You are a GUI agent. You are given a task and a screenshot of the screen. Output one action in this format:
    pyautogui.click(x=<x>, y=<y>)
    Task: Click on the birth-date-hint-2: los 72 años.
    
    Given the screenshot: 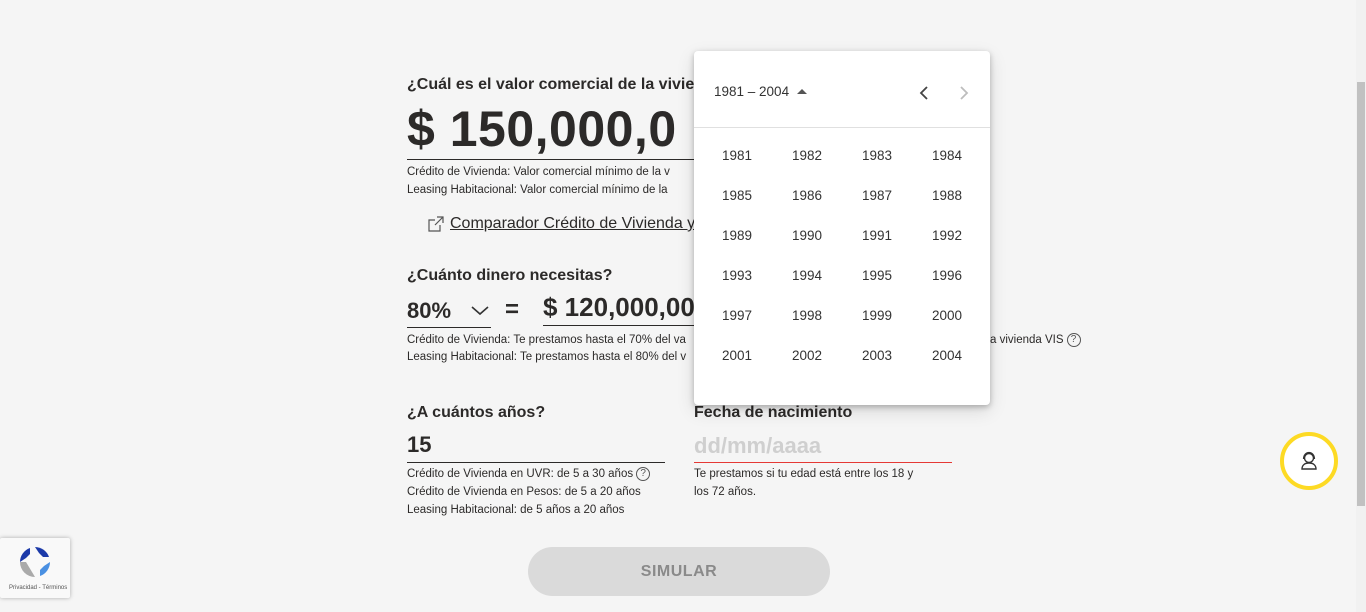 What is the action you would take?
    pyautogui.click(x=725, y=492)
    